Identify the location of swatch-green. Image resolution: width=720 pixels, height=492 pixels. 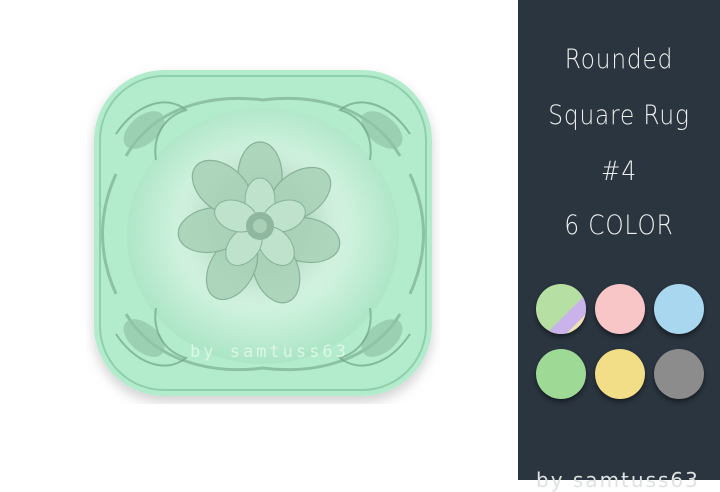
(561, 374).